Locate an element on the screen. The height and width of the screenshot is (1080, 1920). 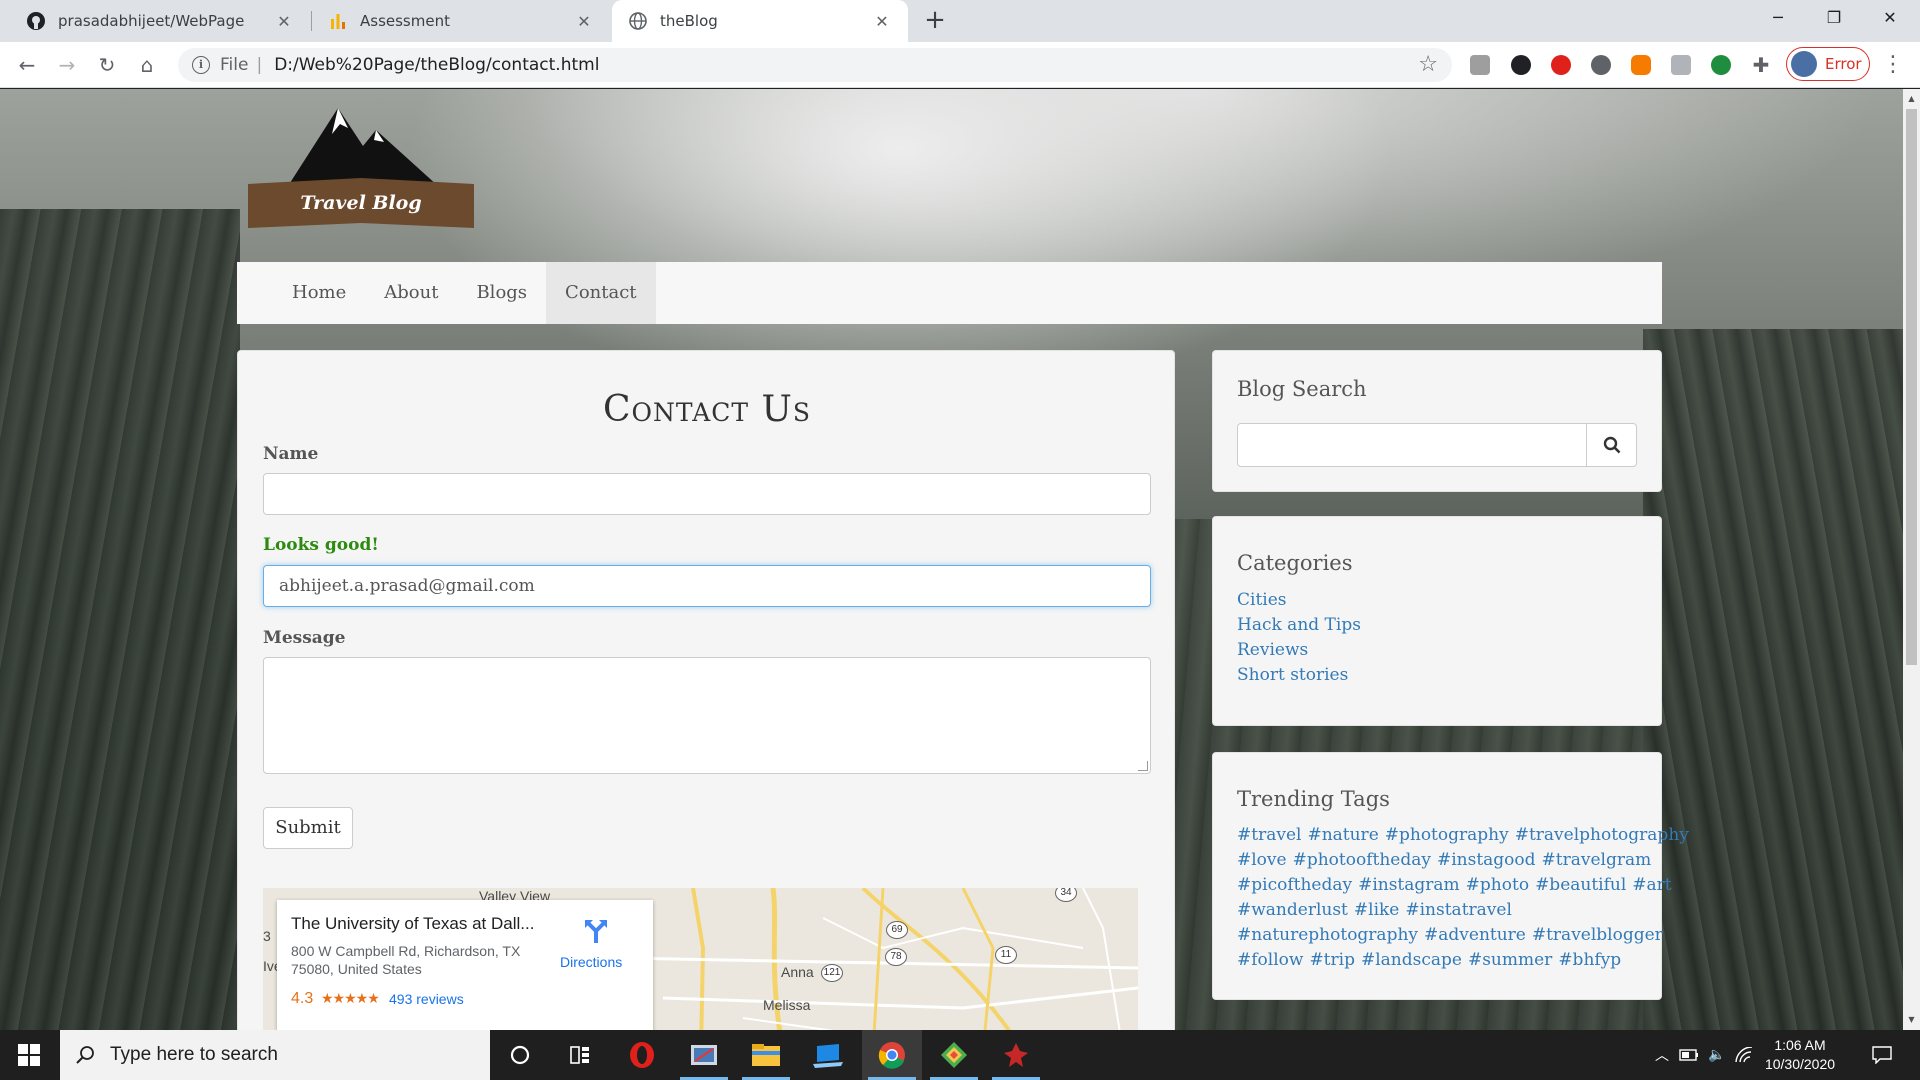
start-button is located at coordinates (29, 1055).